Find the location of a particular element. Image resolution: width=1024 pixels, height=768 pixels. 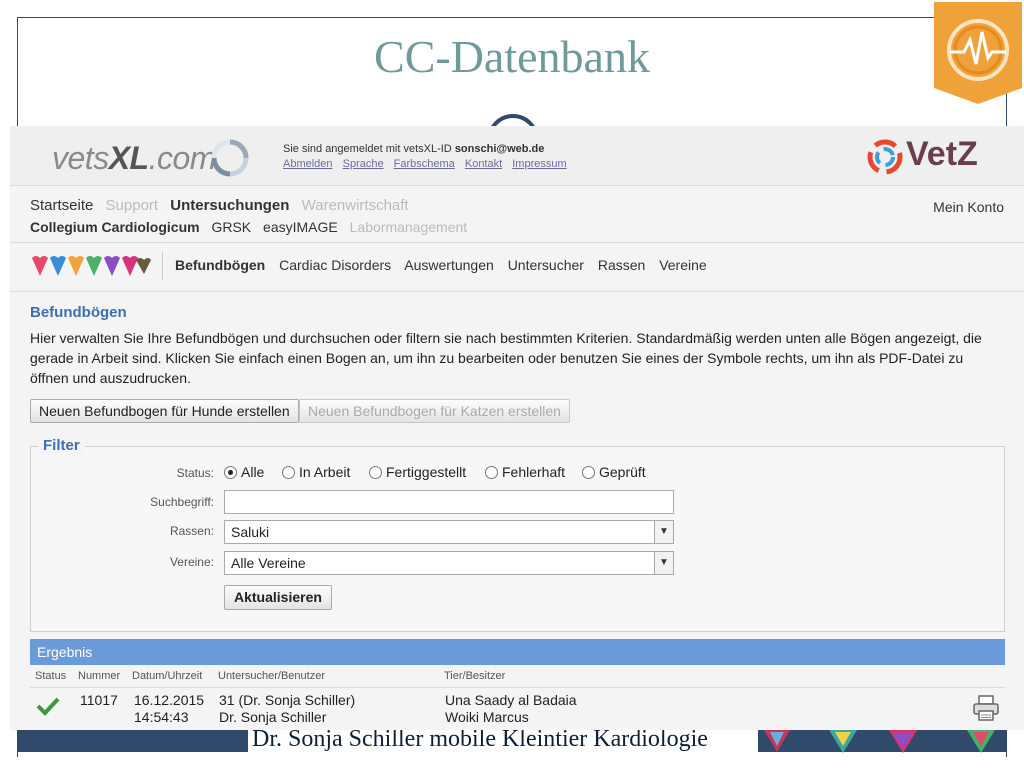

new-dog-report-button: Neuen Befundbogen für Hunde erstellen is located at coordinates (164, 411).